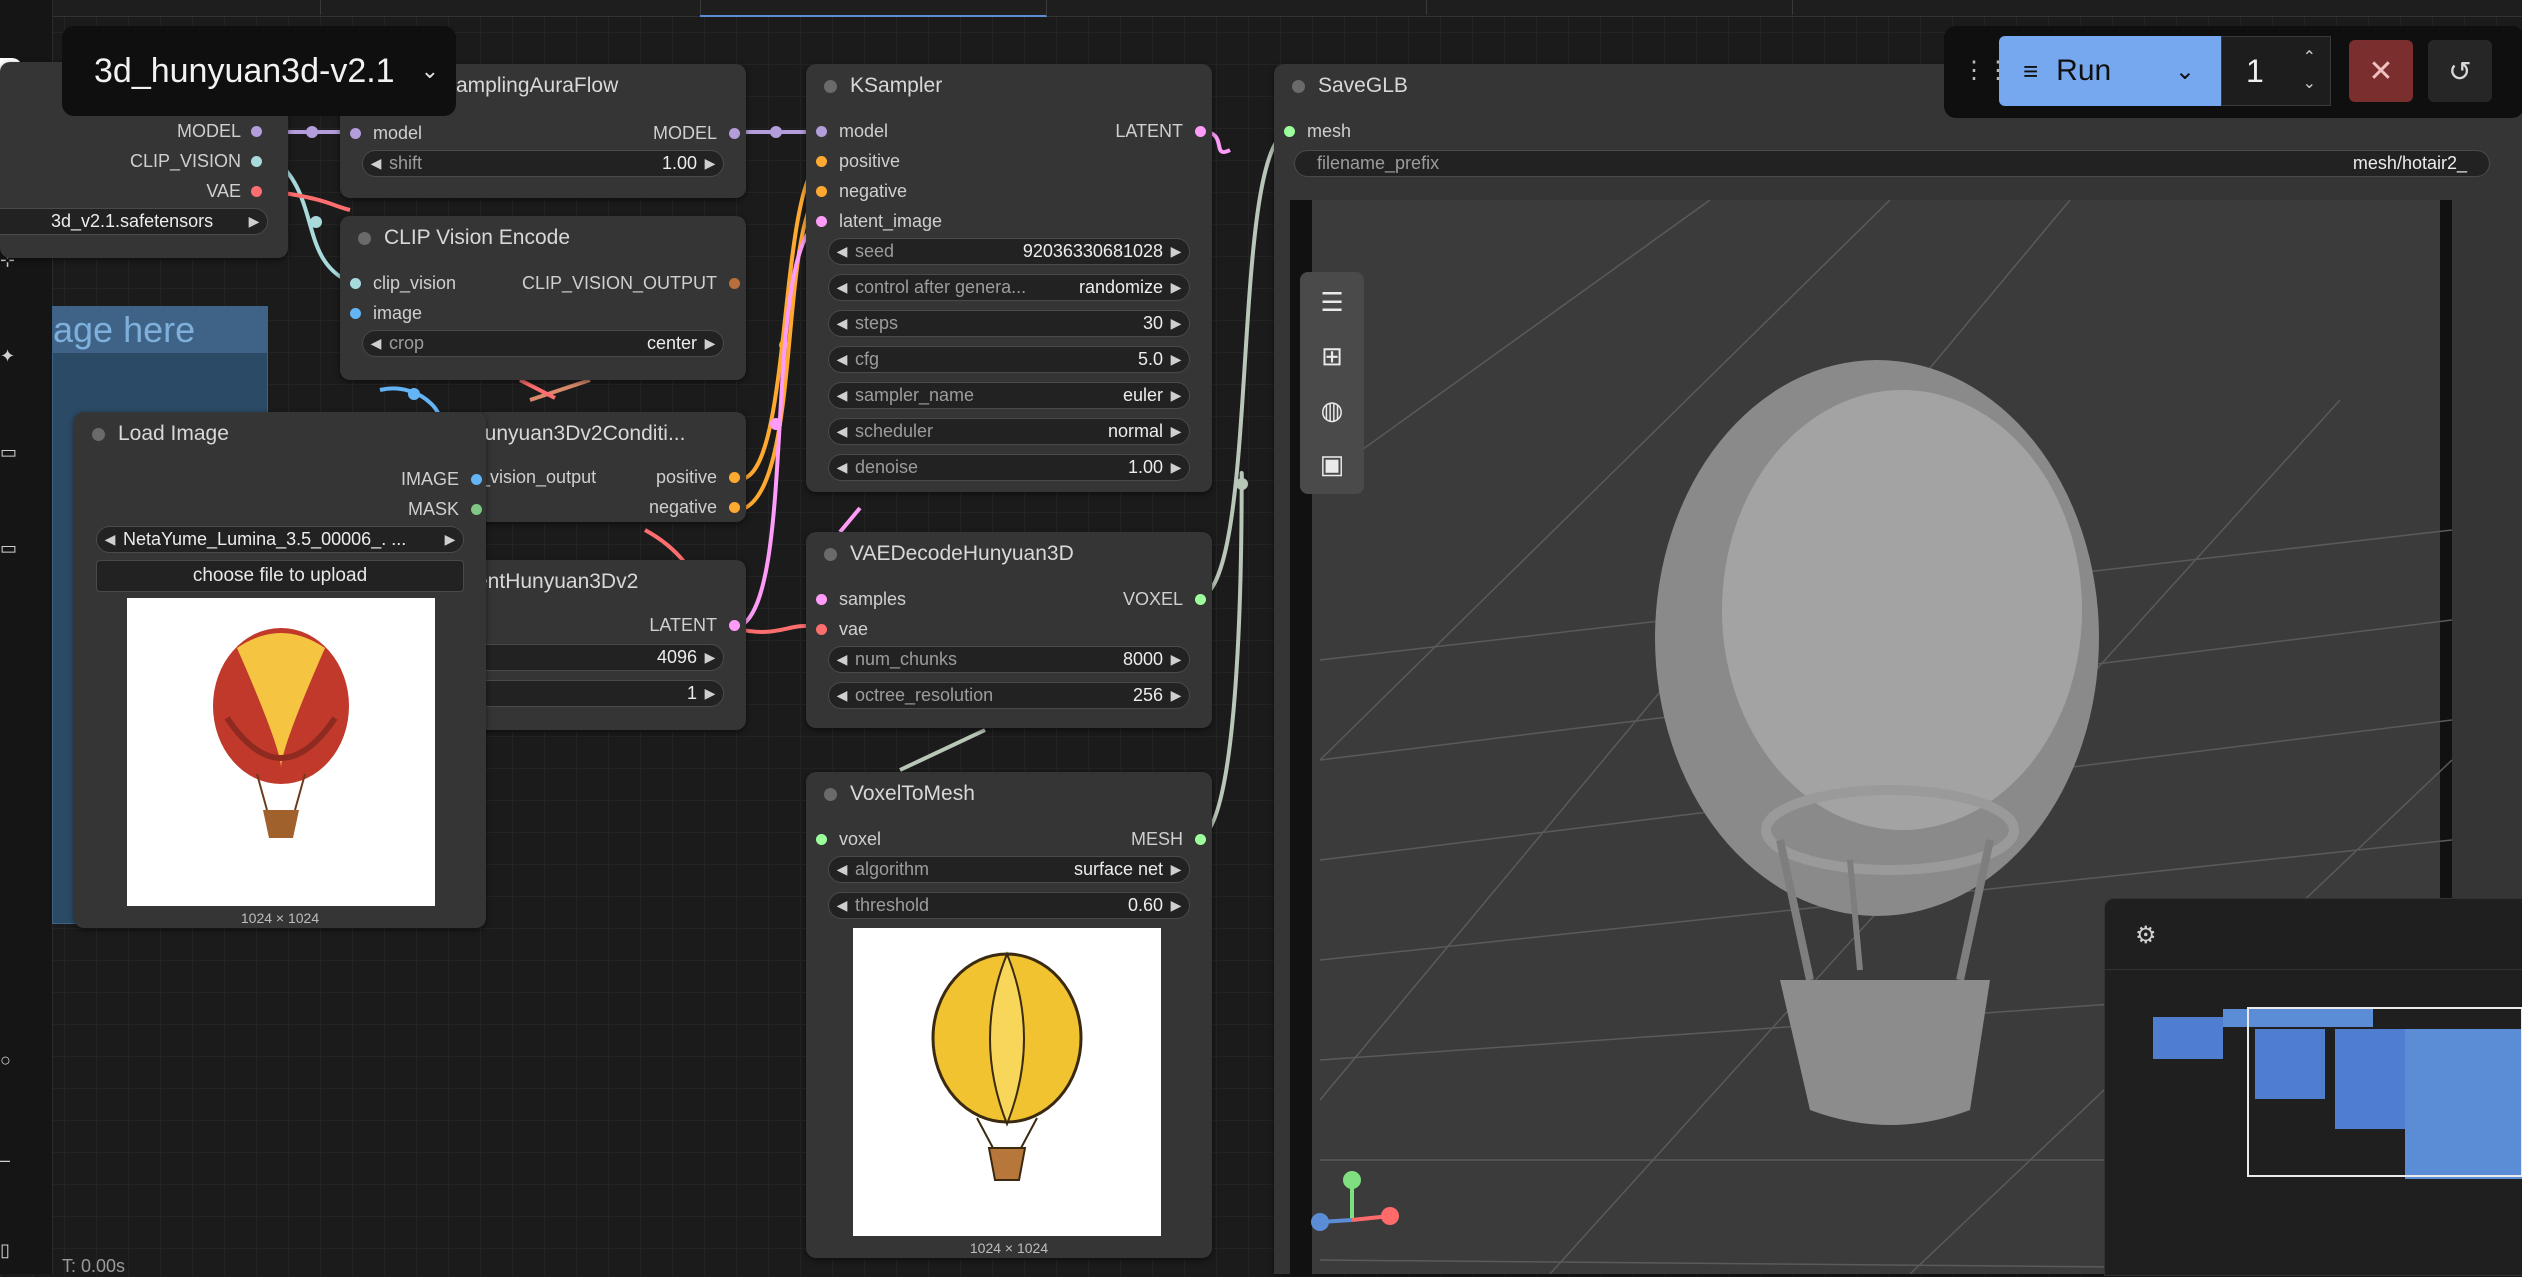 Image resolution: width=2522 pixels, height=1277 pixels. Describe the element at coordinates (631, 283) in the screenshot. I see `output-clip-vision-output: CLIP_VISION_OUTPUT` at that location.